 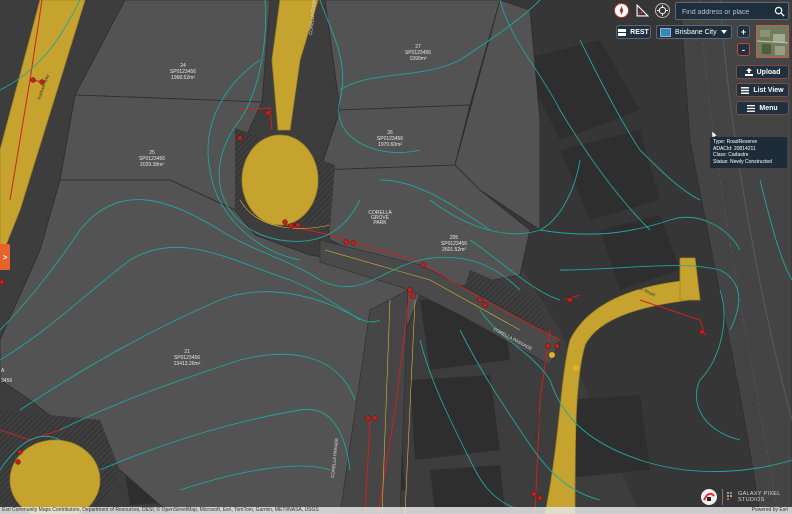 What do you see at coordinates (622, 32) in the screenshot?
I see `server-icon` at bounding box center [622, 32].